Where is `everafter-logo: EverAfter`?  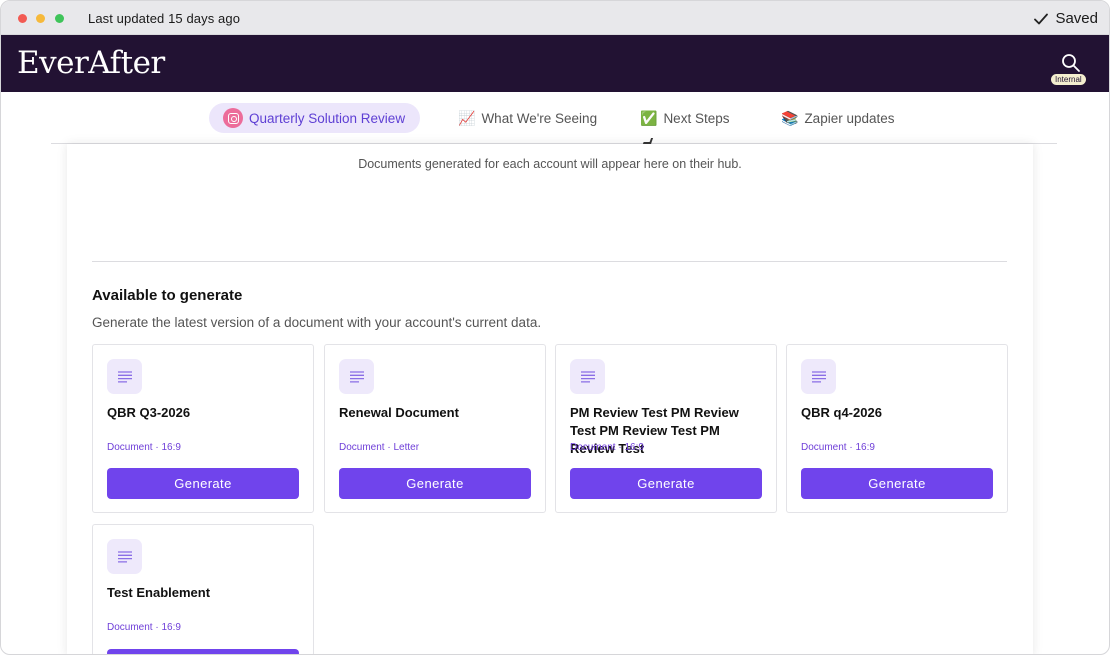
everafter-logo: EverAfter is located at coordinates (91, 63).